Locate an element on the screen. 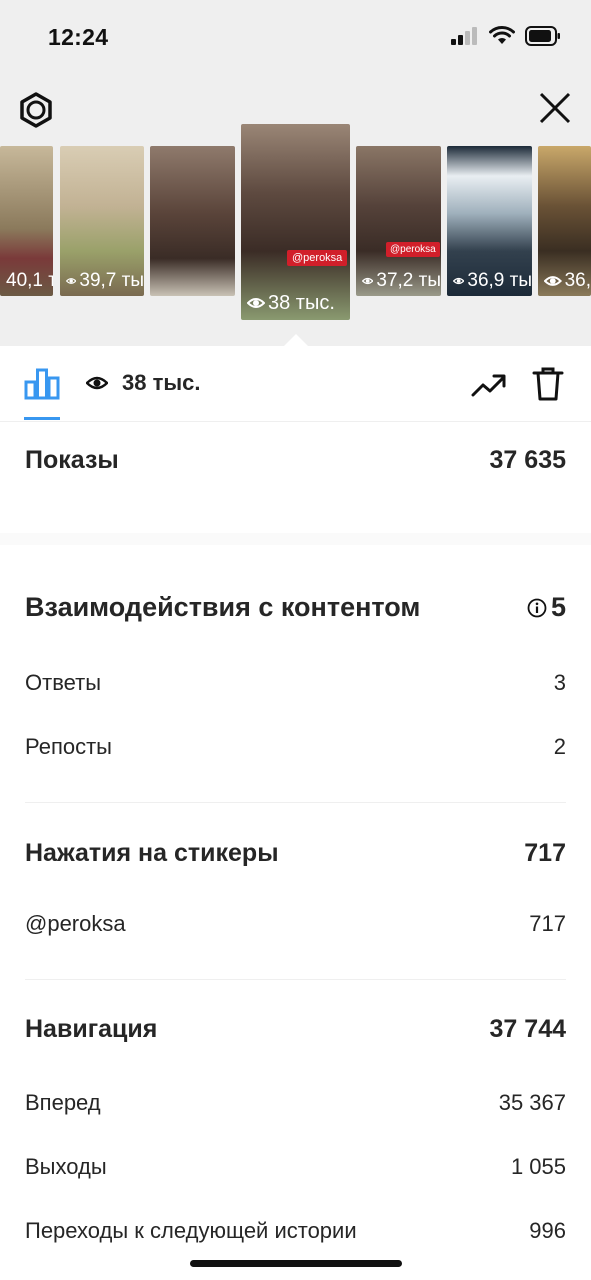  close-button is located at coordinates (555, 108).